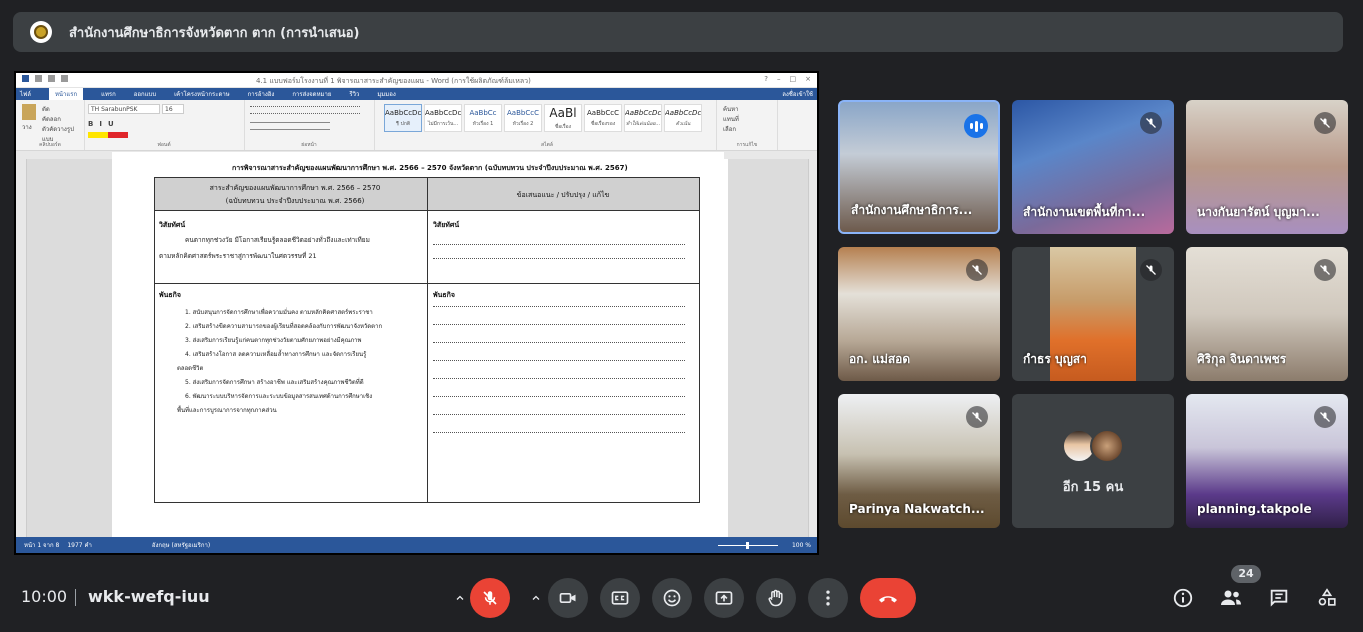 The width and height of the screenshot is (1363, 632). Describe the element at coordinates (51, 78) in the screenshot. I see `undo-icon` at that location.